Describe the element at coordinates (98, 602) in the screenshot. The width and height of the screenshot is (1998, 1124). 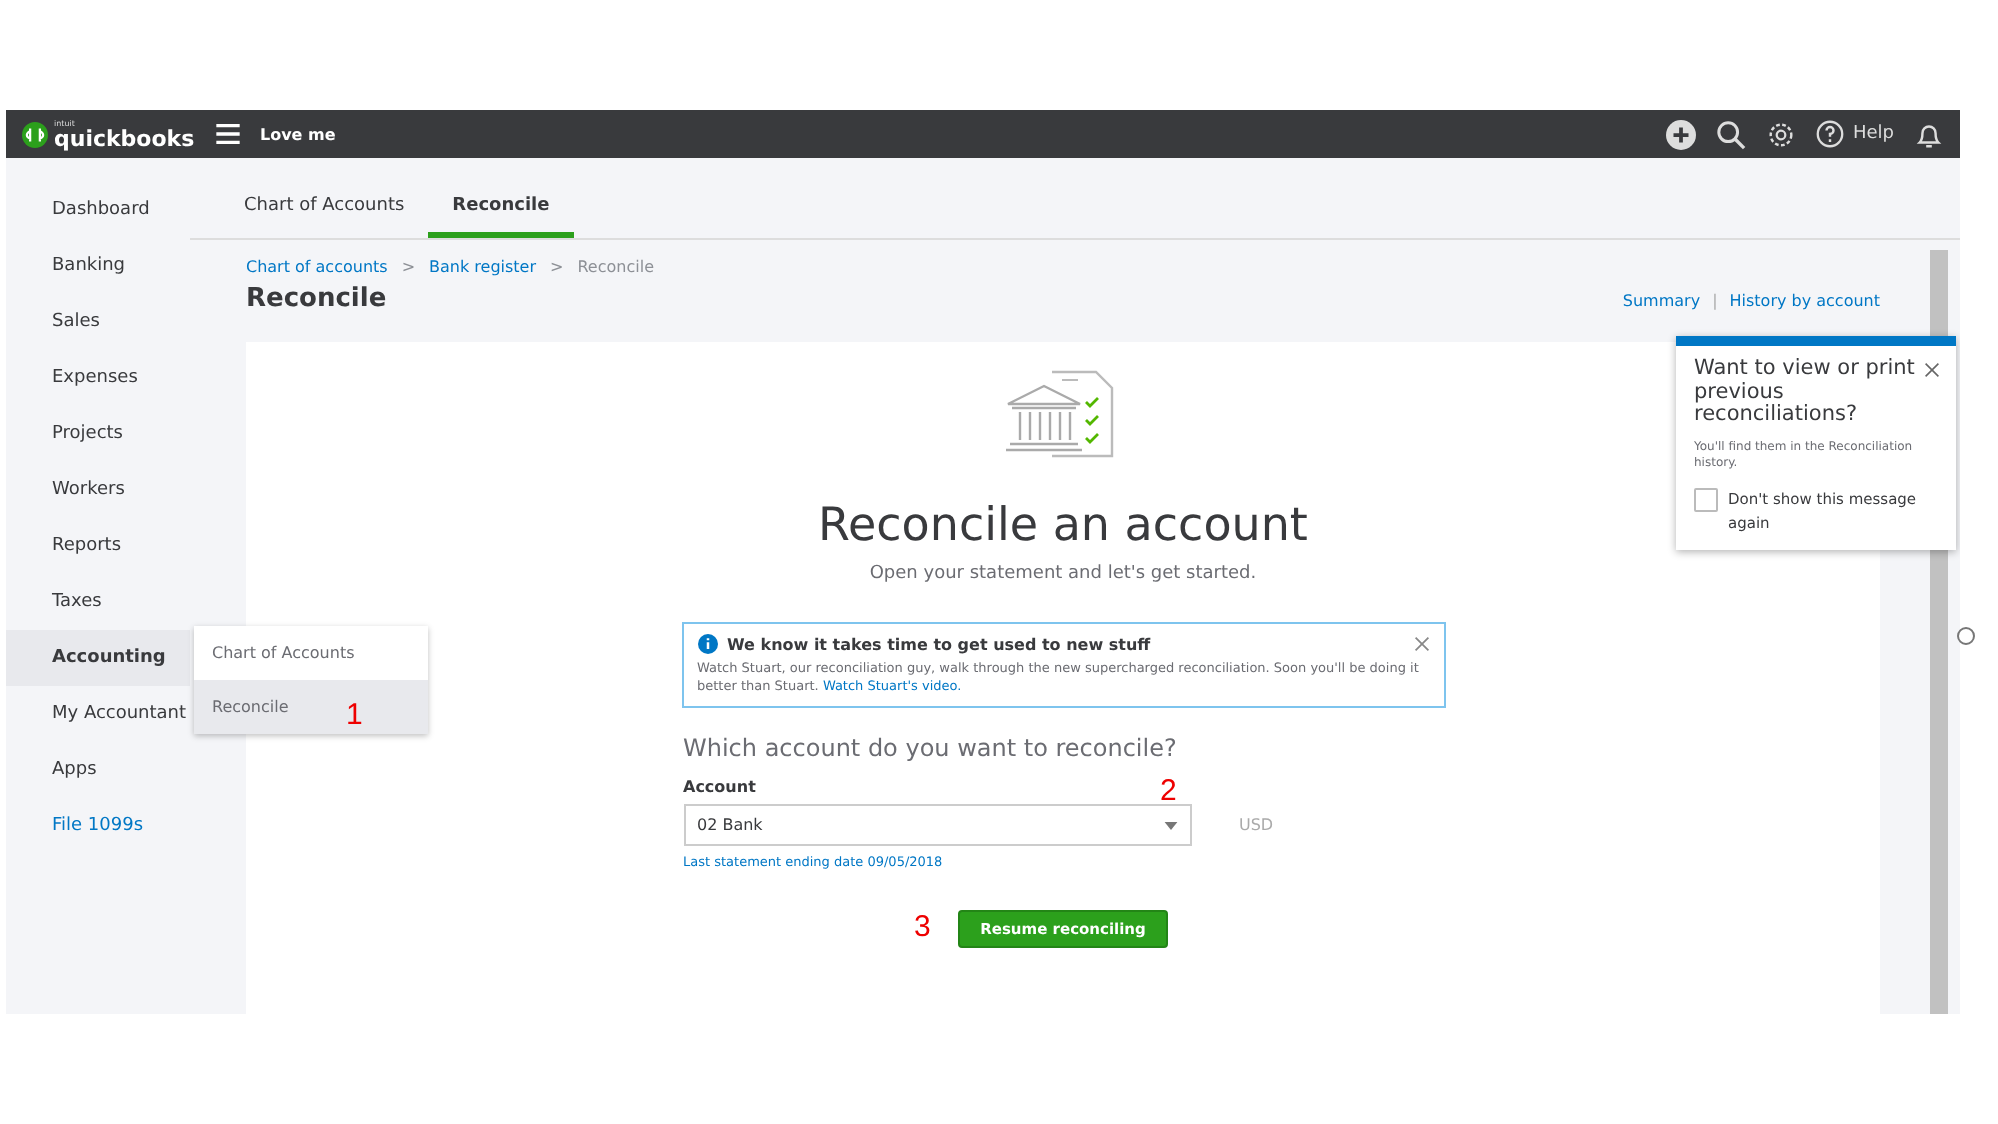
I see `sidebar-item: Taxes` at that location.